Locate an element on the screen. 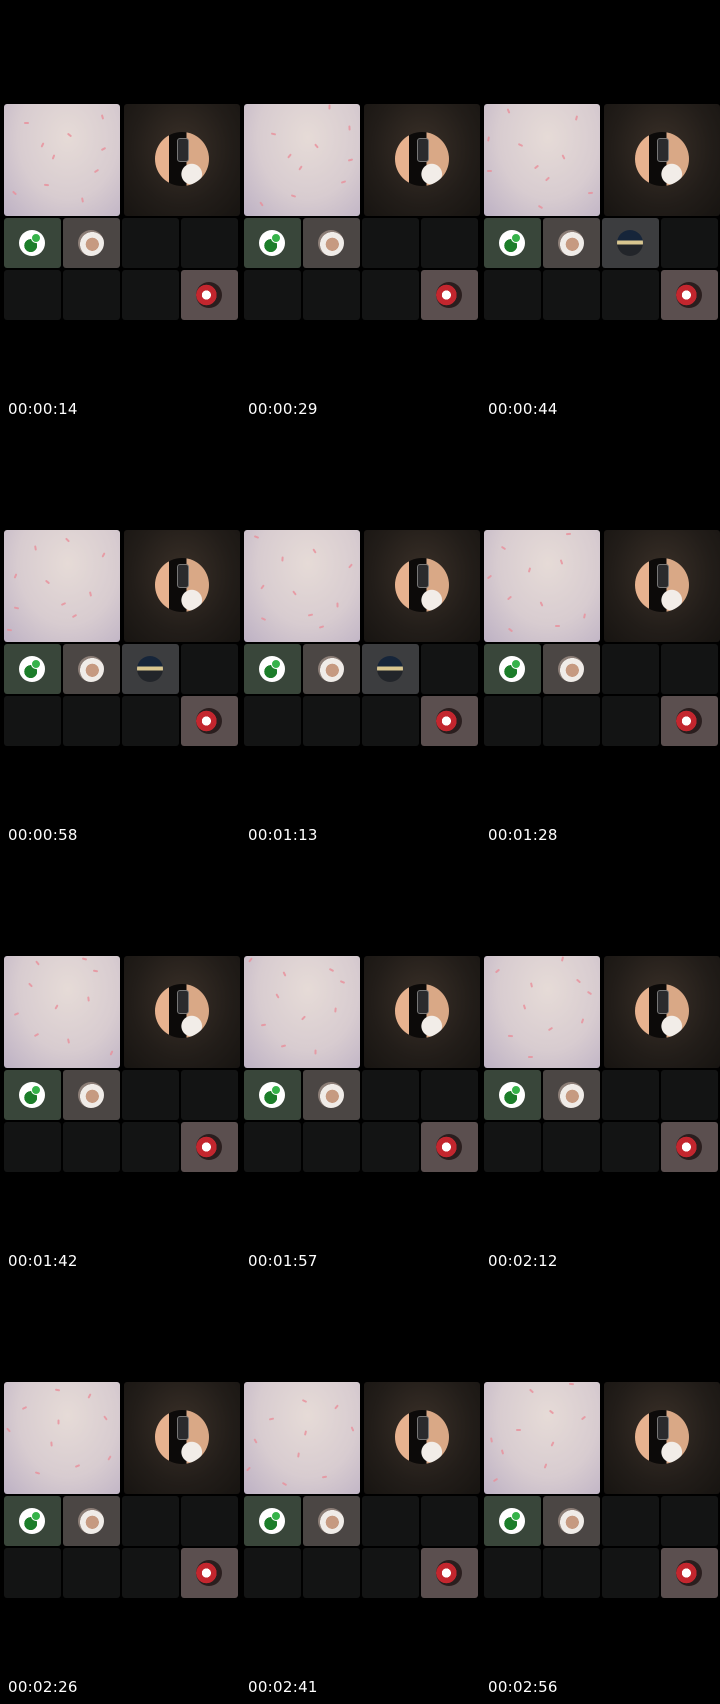 The height and width of the screenshot is (1704, 720). video-thumbnail: 00:02:56 is located at coordinates (602, 1488).